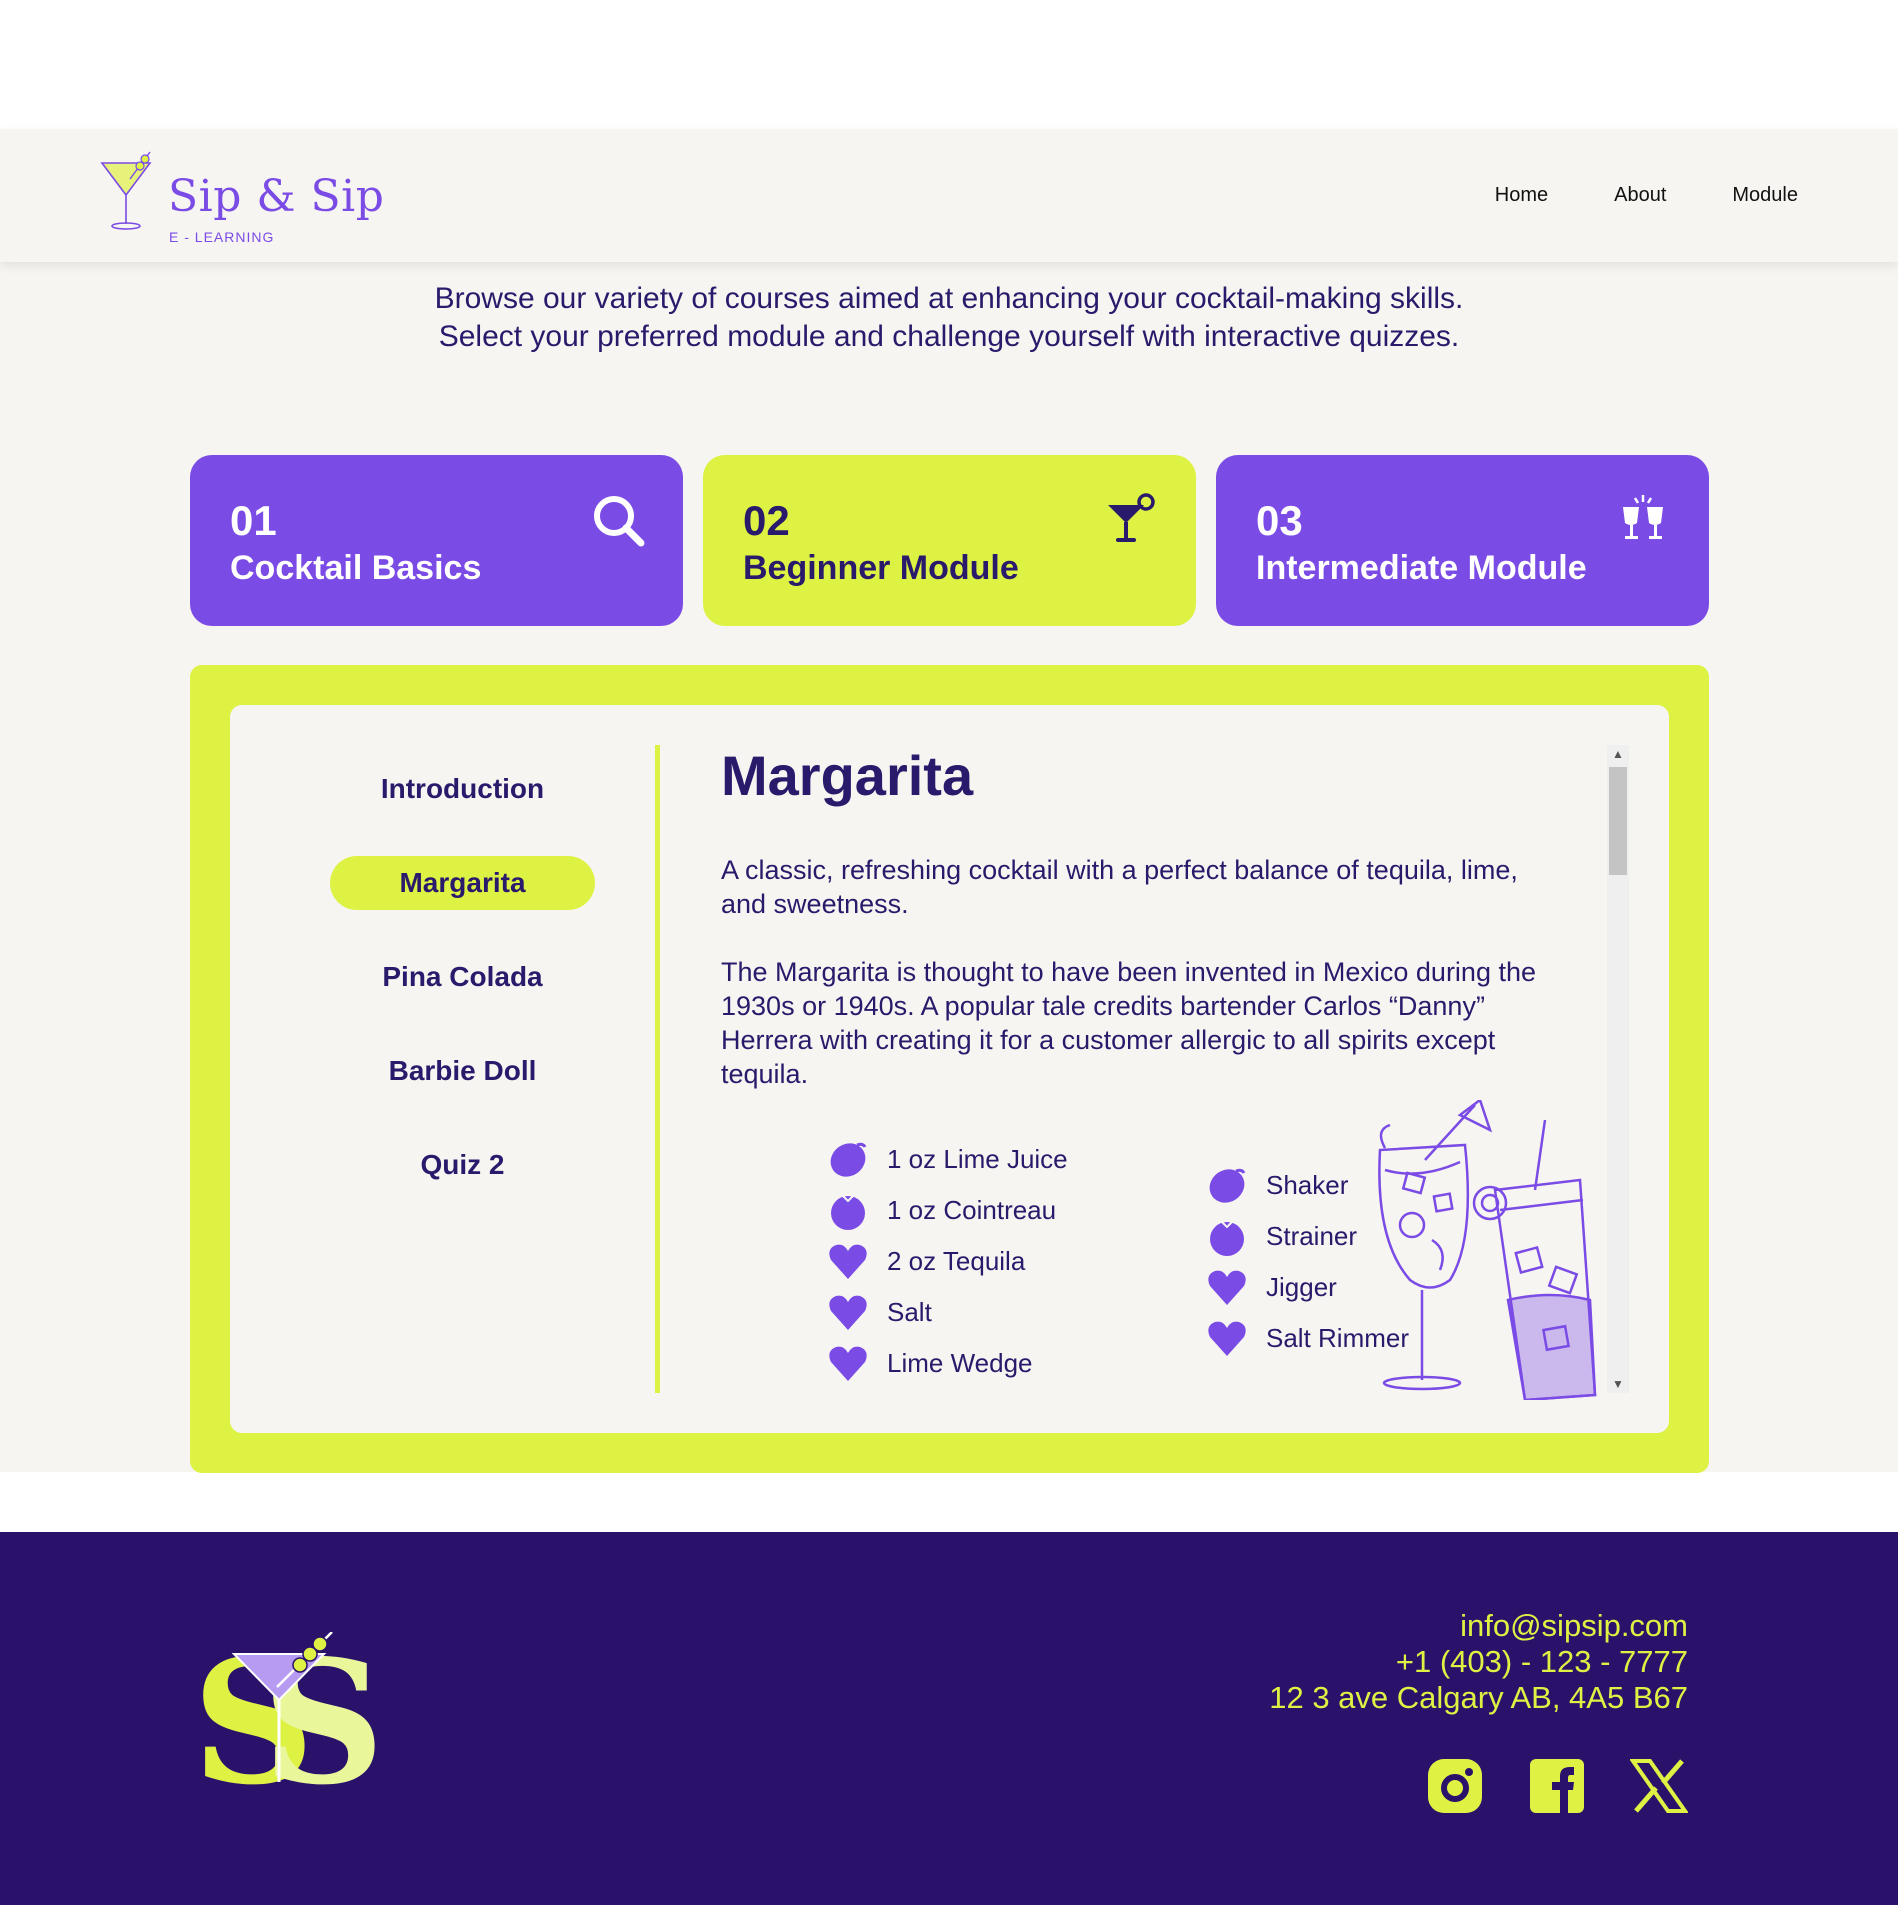 The width and height of the screenshot is (1898, 1905). Describe the element at coordinates (947, 1368) in the screenshot. I see `list-item: Lime Wedge` at that location.